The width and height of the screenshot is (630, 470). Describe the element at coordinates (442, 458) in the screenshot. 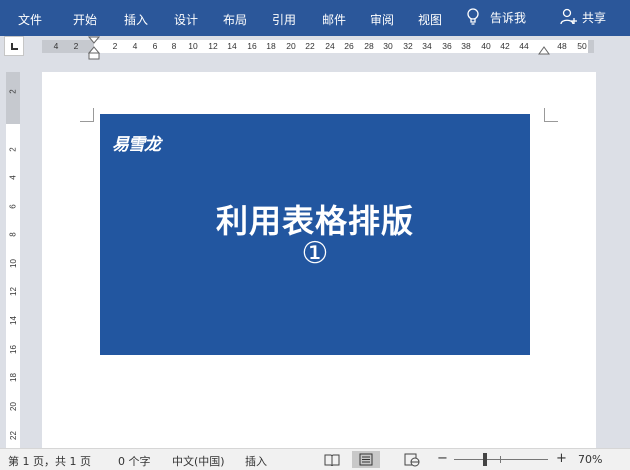

I see `zoom-out-button: −` at that location.